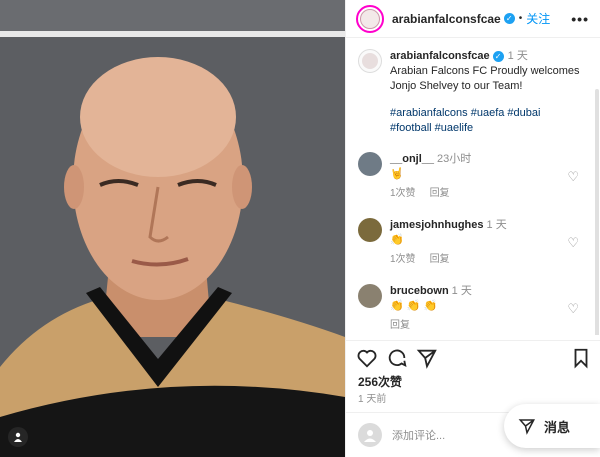 The image size is (600, 457). Describe the element at coordinates (412, 159) in the screenshot. I see `comment-username: __onjl__` at that location.